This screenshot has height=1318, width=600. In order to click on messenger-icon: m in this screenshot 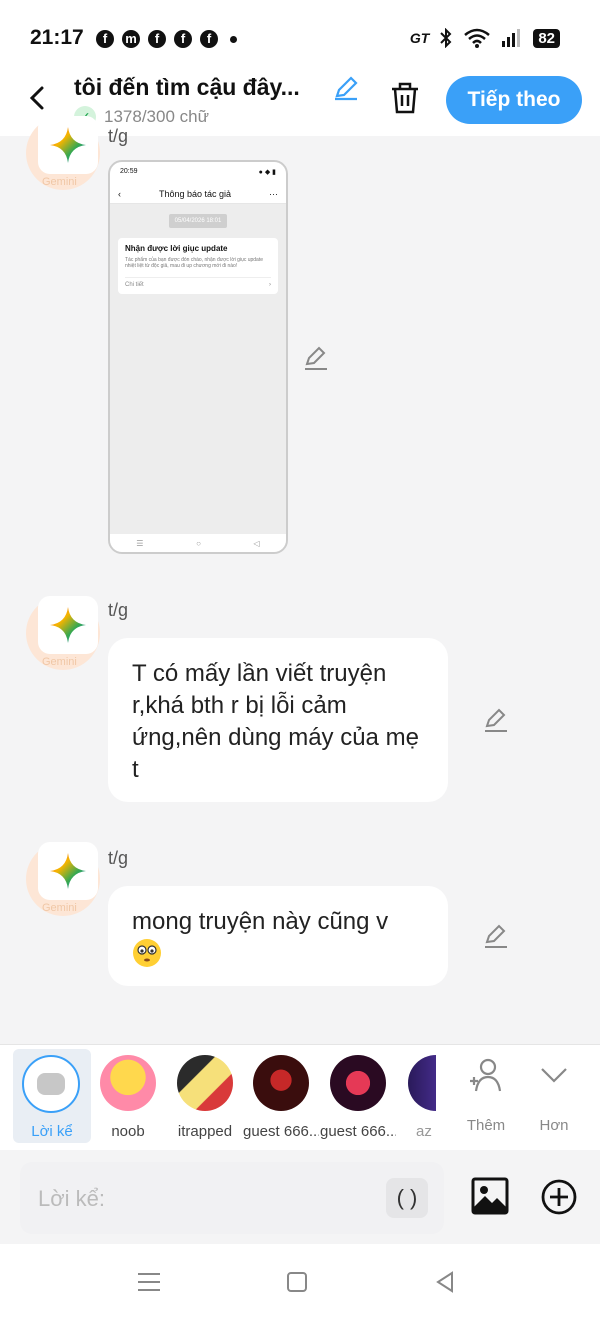, I will do `click(131, 39)`.